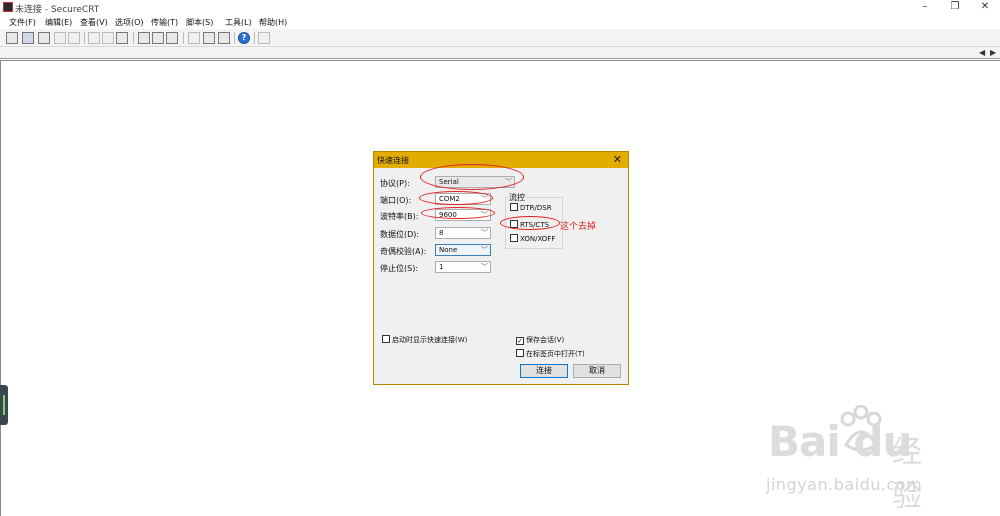  I want to click on side-panel-handle, so click(4, 405).